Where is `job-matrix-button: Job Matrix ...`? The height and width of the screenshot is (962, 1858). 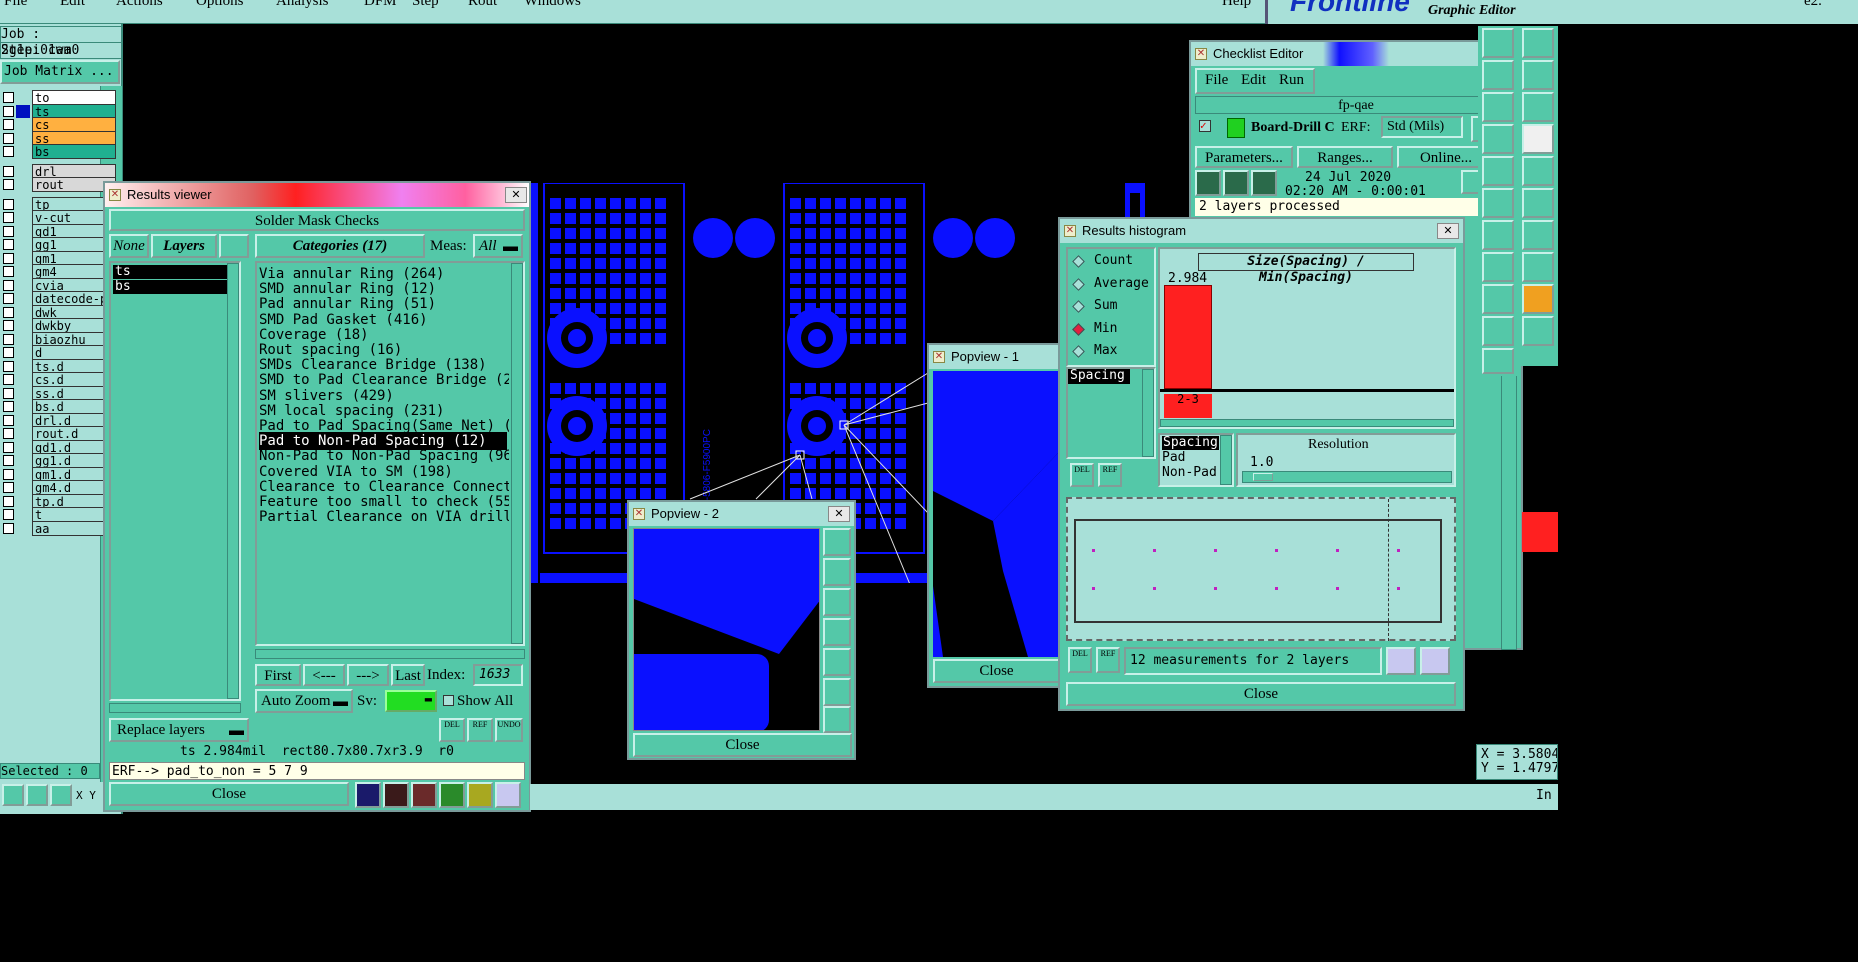 job-matrix-button: Job Matrix ... is located at coordinates (60, 72).